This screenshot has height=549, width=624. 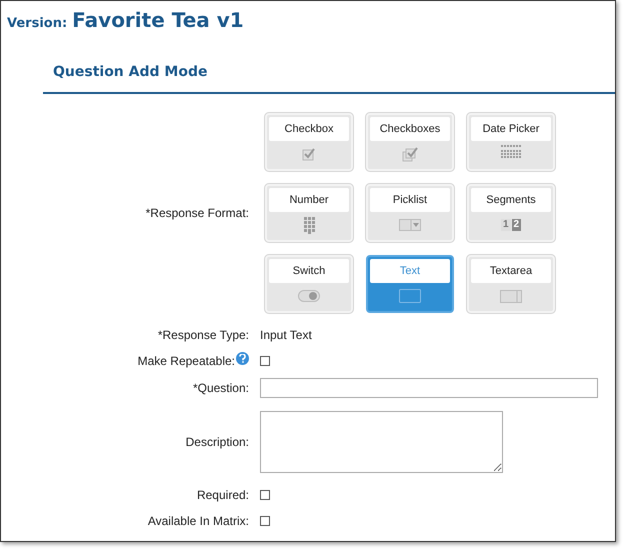 What do you see at coordinates (410, 154) in the screenshot?
I see `checkboxes-icon` at bounding box center [410, 154].